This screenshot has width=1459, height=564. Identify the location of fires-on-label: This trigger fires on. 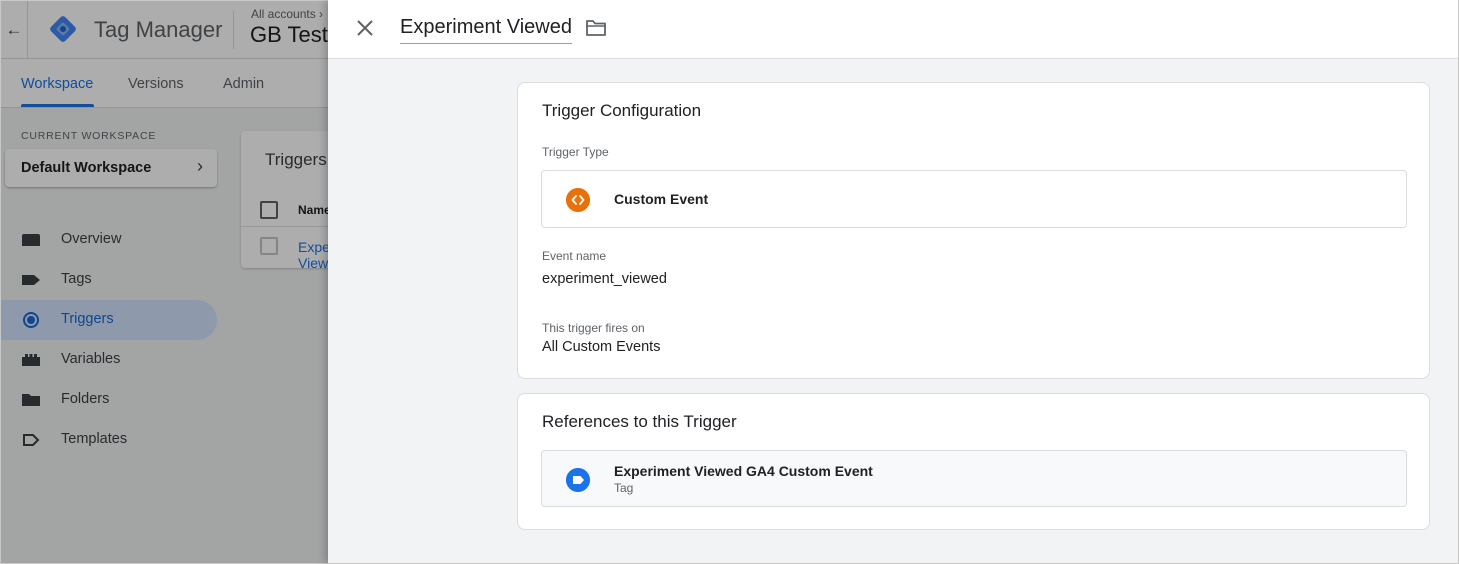
(593, 328).